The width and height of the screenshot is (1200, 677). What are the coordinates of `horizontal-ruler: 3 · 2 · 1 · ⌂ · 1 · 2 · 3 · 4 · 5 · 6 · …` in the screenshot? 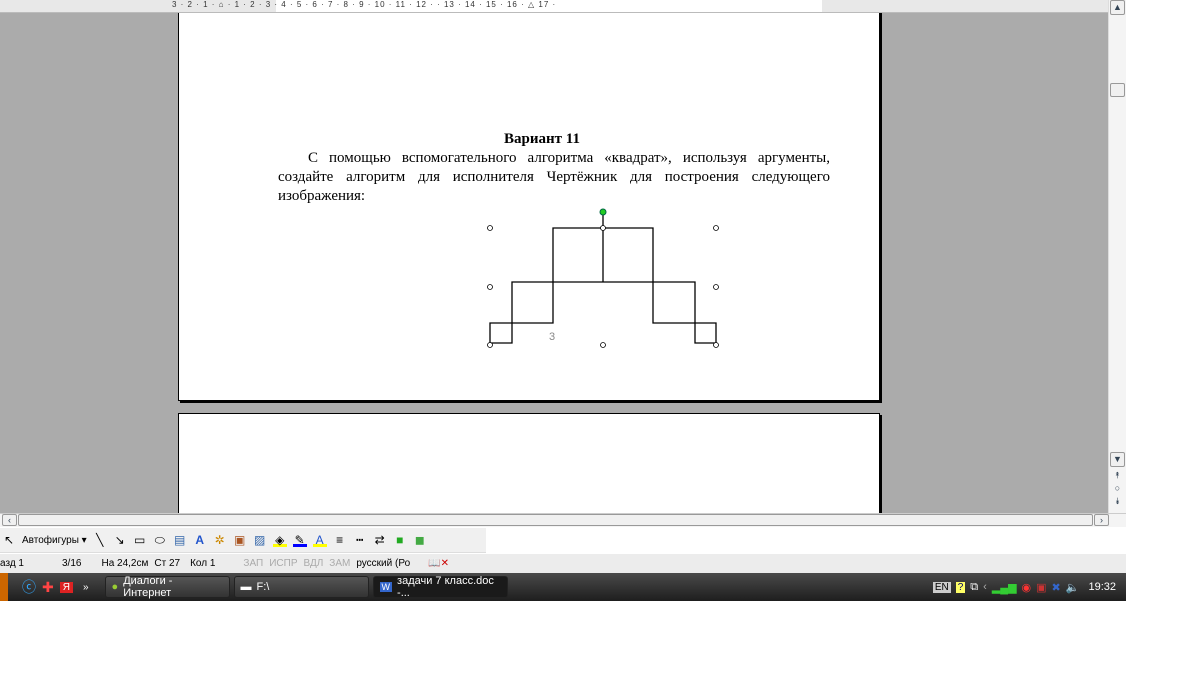 It's located at (554, 6).